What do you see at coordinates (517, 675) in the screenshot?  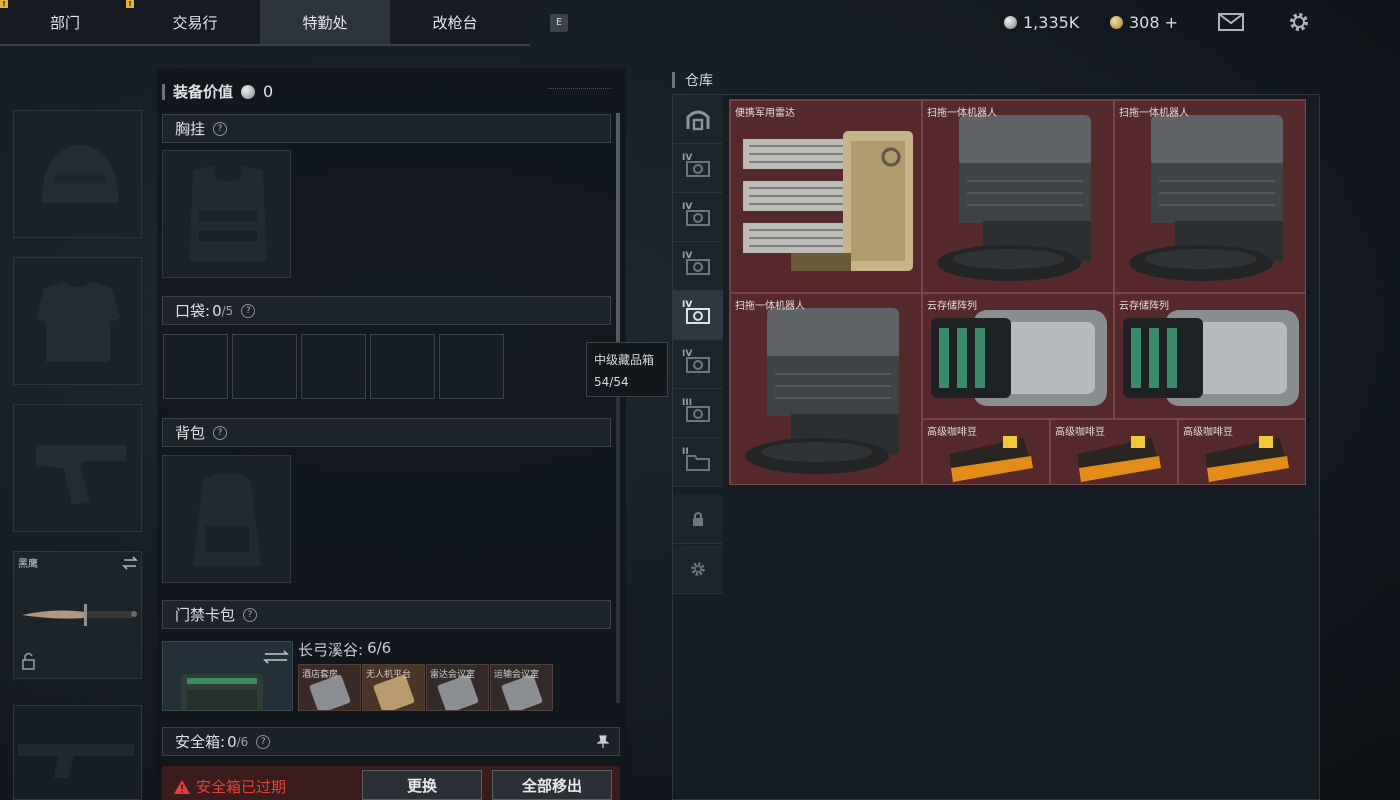 I see `keycard-name: 运输会议室` at bounding box center [517, 675].